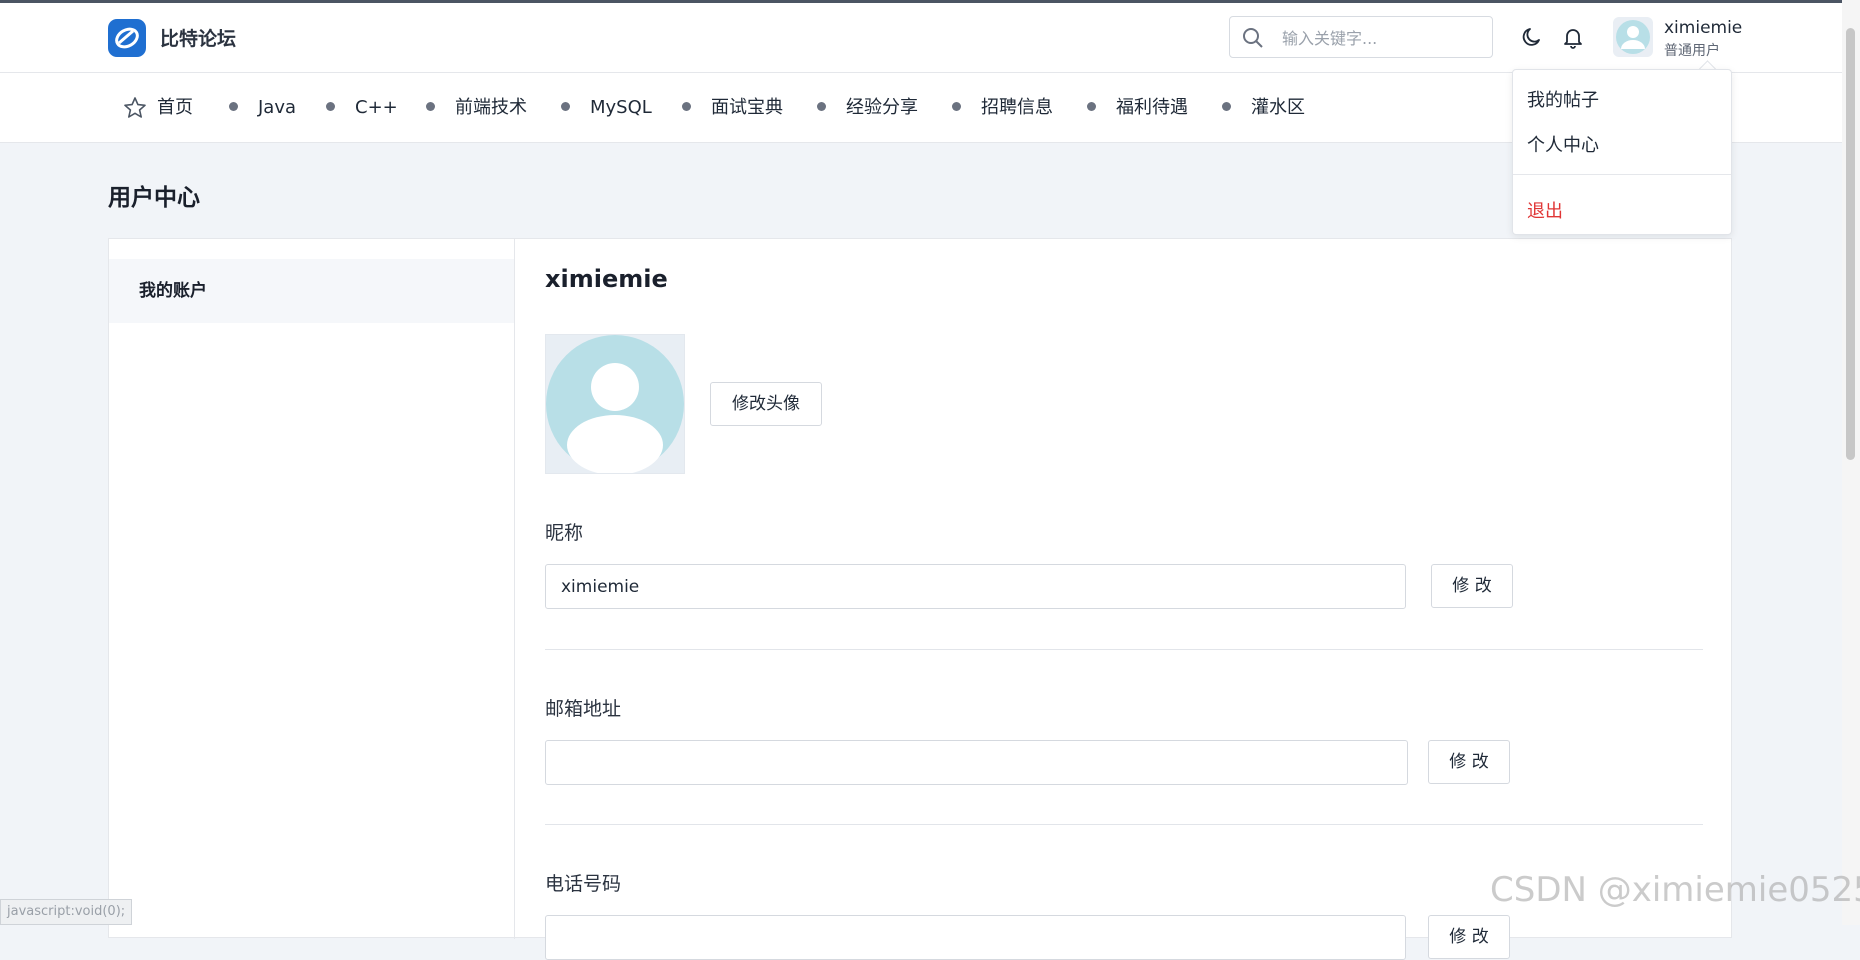 The height and width of the screenshot is (960, 1860). Describe the element at coordinates (1545, 210) in the screenshot. I see `menu-item-logout: 退出` at that location.